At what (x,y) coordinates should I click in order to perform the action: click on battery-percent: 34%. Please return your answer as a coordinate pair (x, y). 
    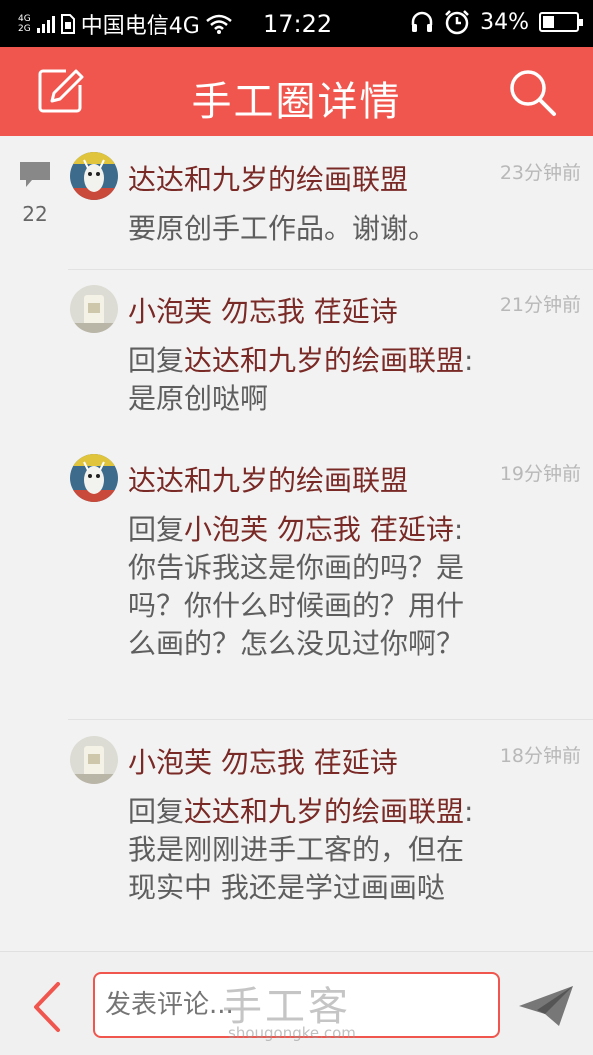
    Looking at the image, I should click on (504, 22).